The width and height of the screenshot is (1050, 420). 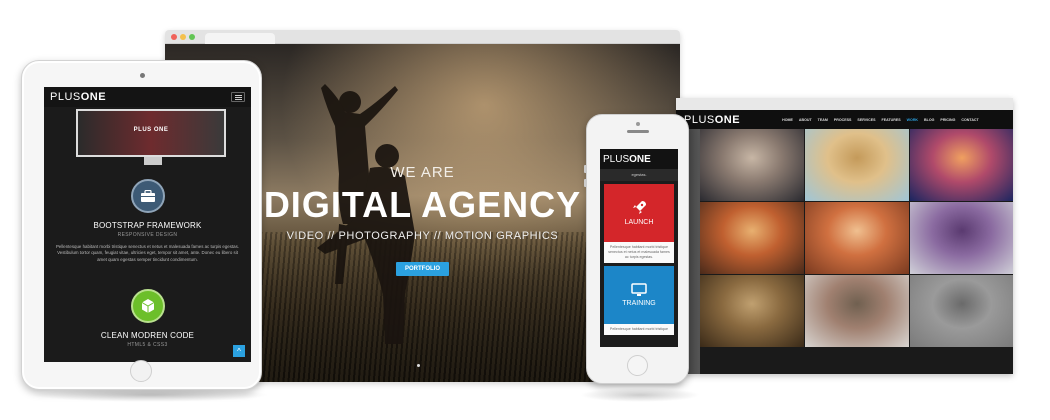 What do you see at coordinates (147, 335) in the screenshot?
I see `feature2-title: CLEAN MODREN CODE` at bounding box center [147, 335].